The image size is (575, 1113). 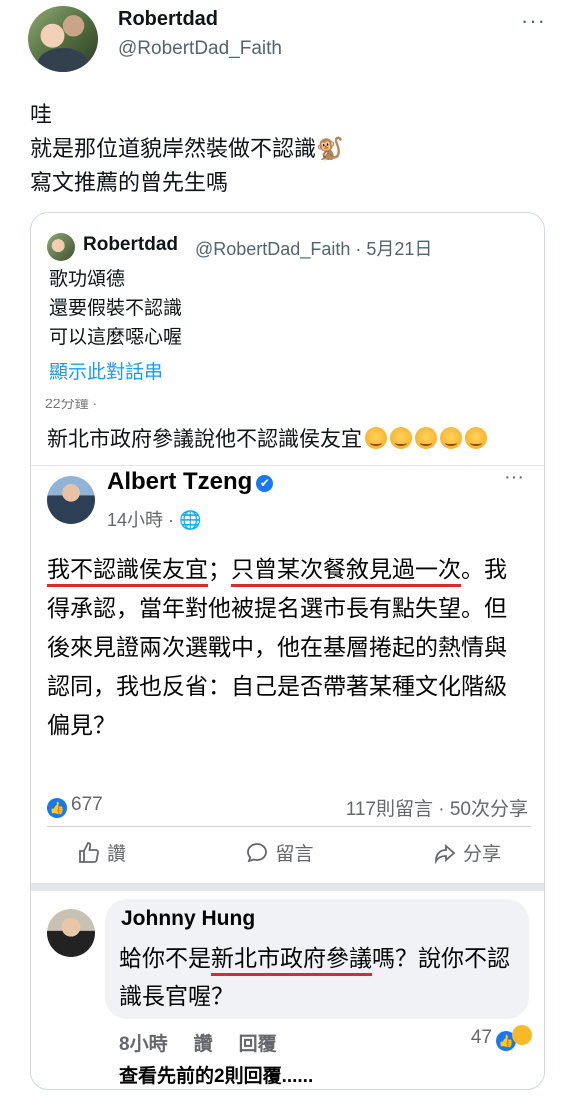 I want to click on divider, so click(x=287, y=887).